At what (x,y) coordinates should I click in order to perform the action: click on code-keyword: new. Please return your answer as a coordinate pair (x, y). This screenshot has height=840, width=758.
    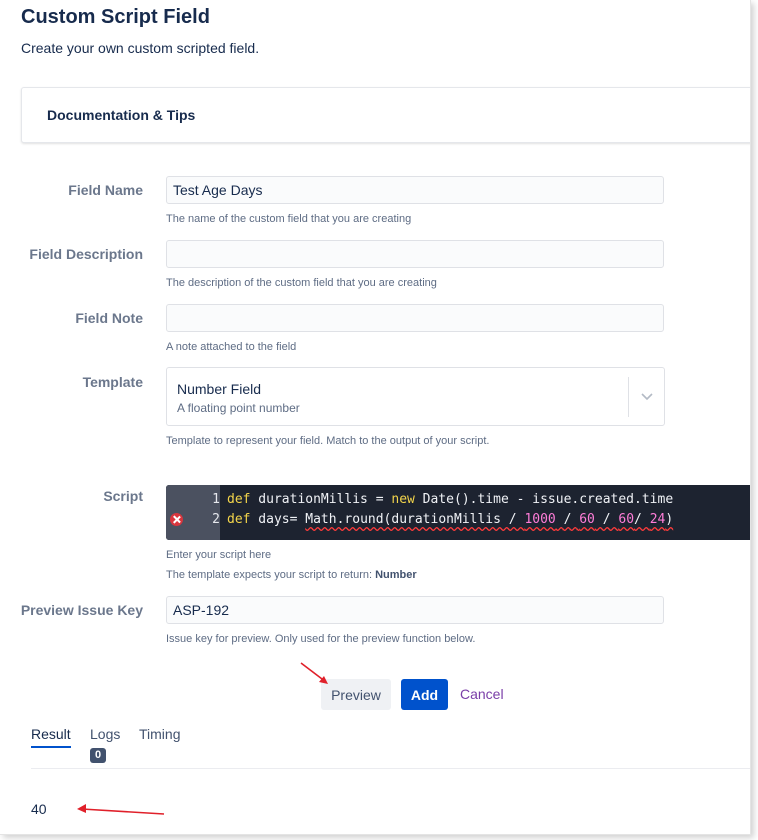
    Looking at the image, I should click on (403, 499).